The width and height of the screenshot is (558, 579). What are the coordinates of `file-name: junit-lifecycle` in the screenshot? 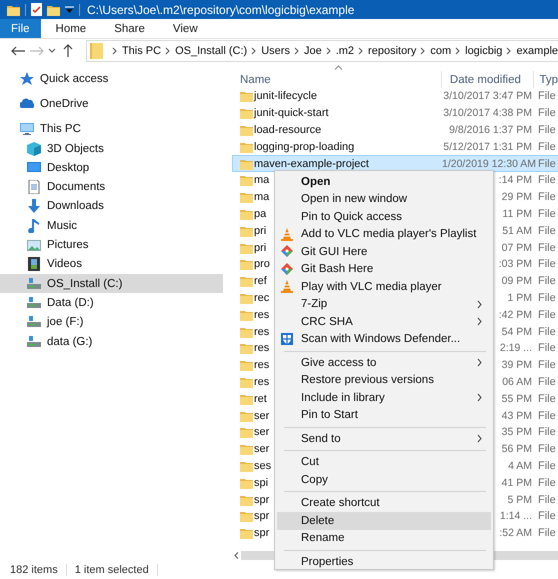 It's located at (285, 96).